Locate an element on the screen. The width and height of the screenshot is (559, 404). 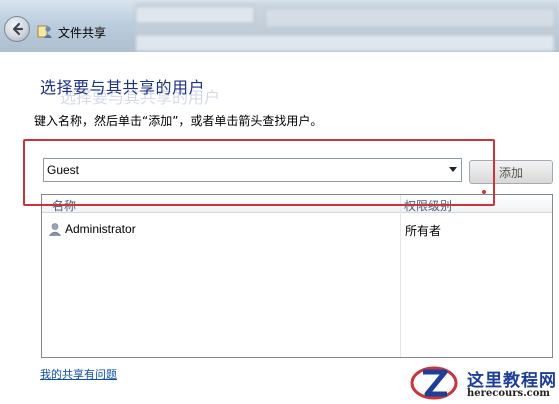
title-bar: 文件共享 is located at coordinates (279, 26).